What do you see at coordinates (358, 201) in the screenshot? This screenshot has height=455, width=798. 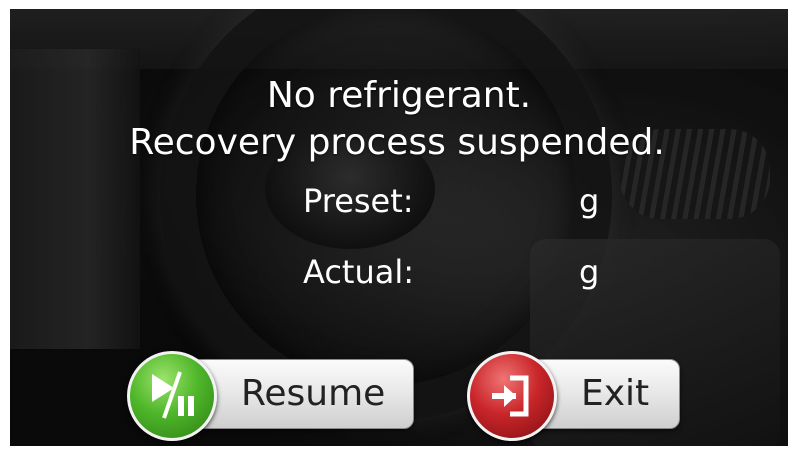 I see `preset-label: Preset:` at bounding box center [358, 201].